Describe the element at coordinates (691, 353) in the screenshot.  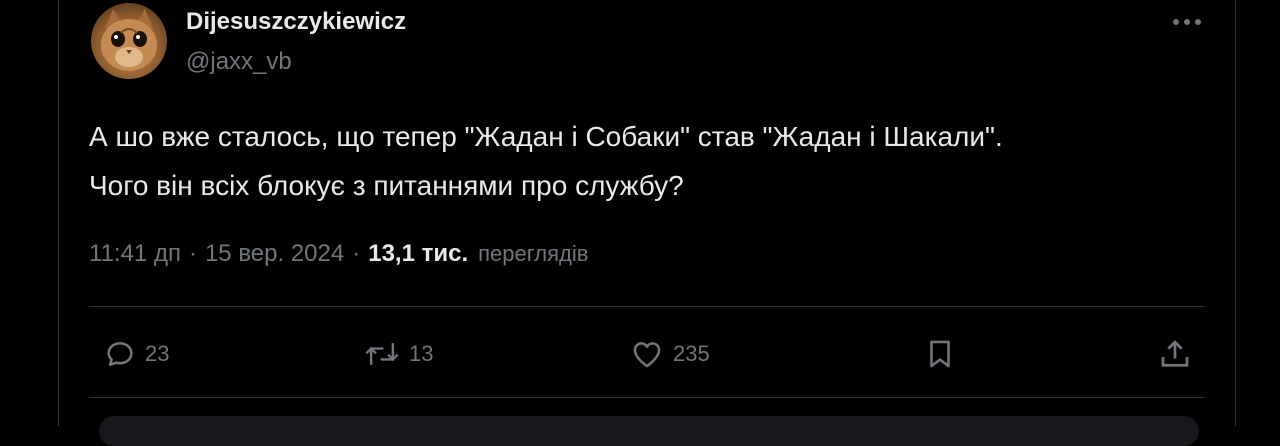
I see `like-count: 235` at that location.